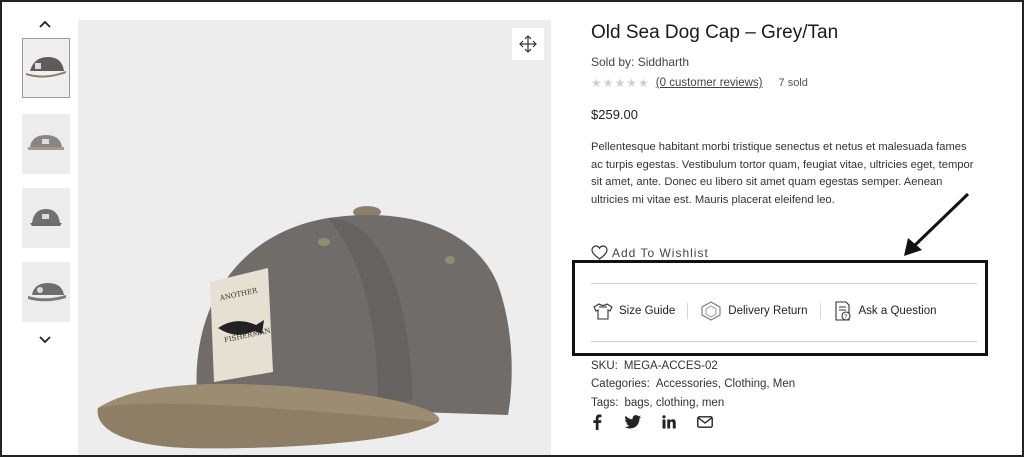  Describe the element at coordinates (709, 83) in the screenshot. I see `reviews-link: (0 customer reviews)` at that location.